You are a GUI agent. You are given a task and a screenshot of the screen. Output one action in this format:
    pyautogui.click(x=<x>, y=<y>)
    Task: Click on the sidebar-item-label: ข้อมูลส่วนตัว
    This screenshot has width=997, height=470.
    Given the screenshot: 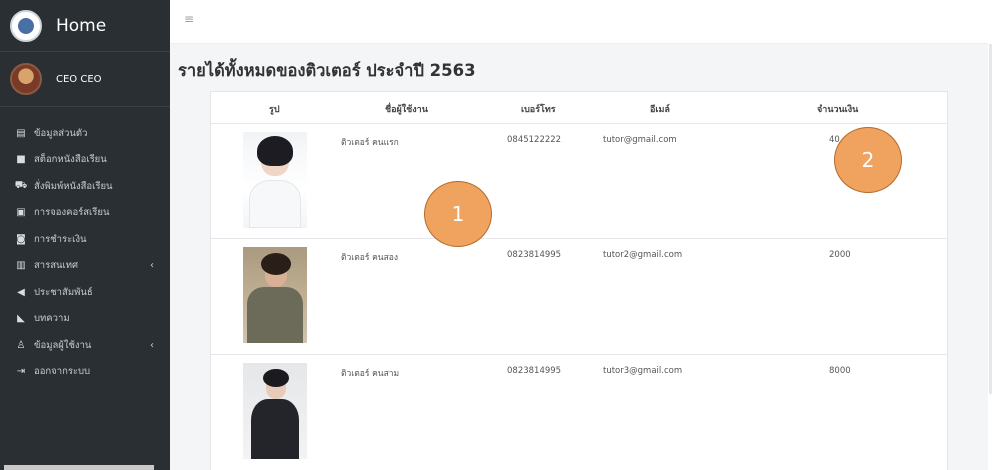 What is the action you would take?
    pyautogui.click(x=61, y=133)
    